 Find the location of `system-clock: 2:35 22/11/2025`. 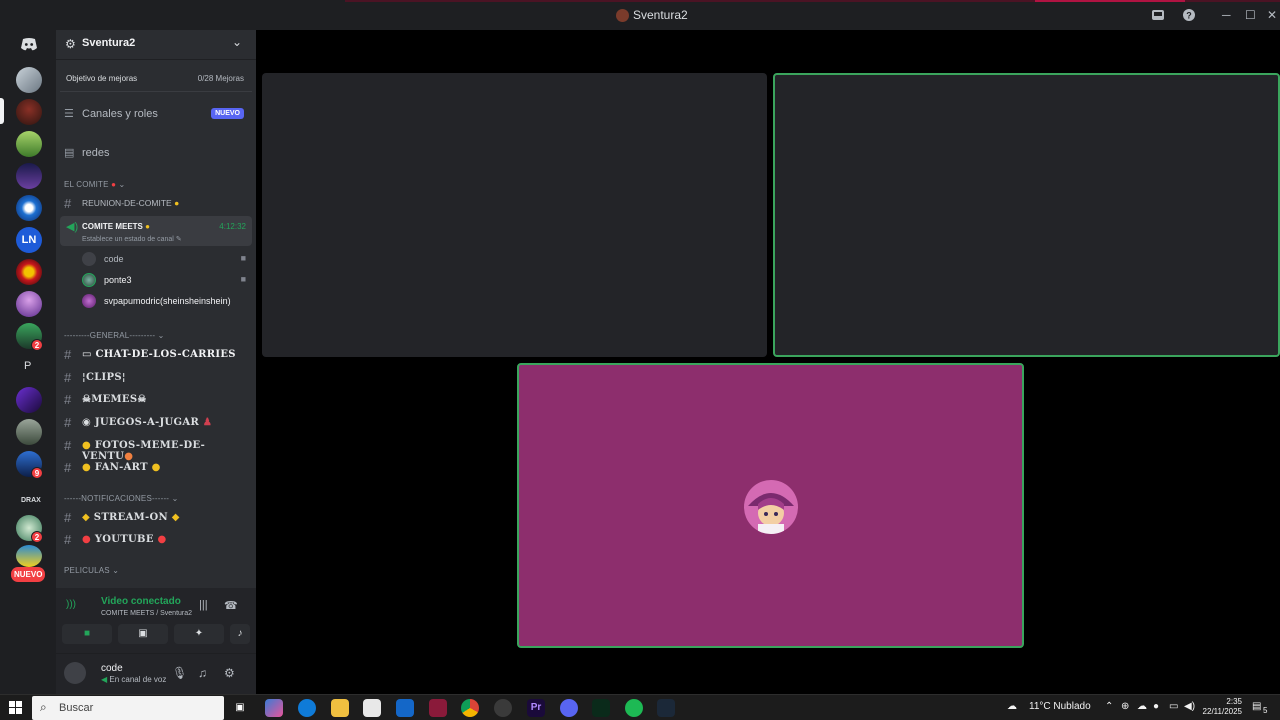

system-clock: 2:35 22/11/2025 is located at coordinates (1221, 707).